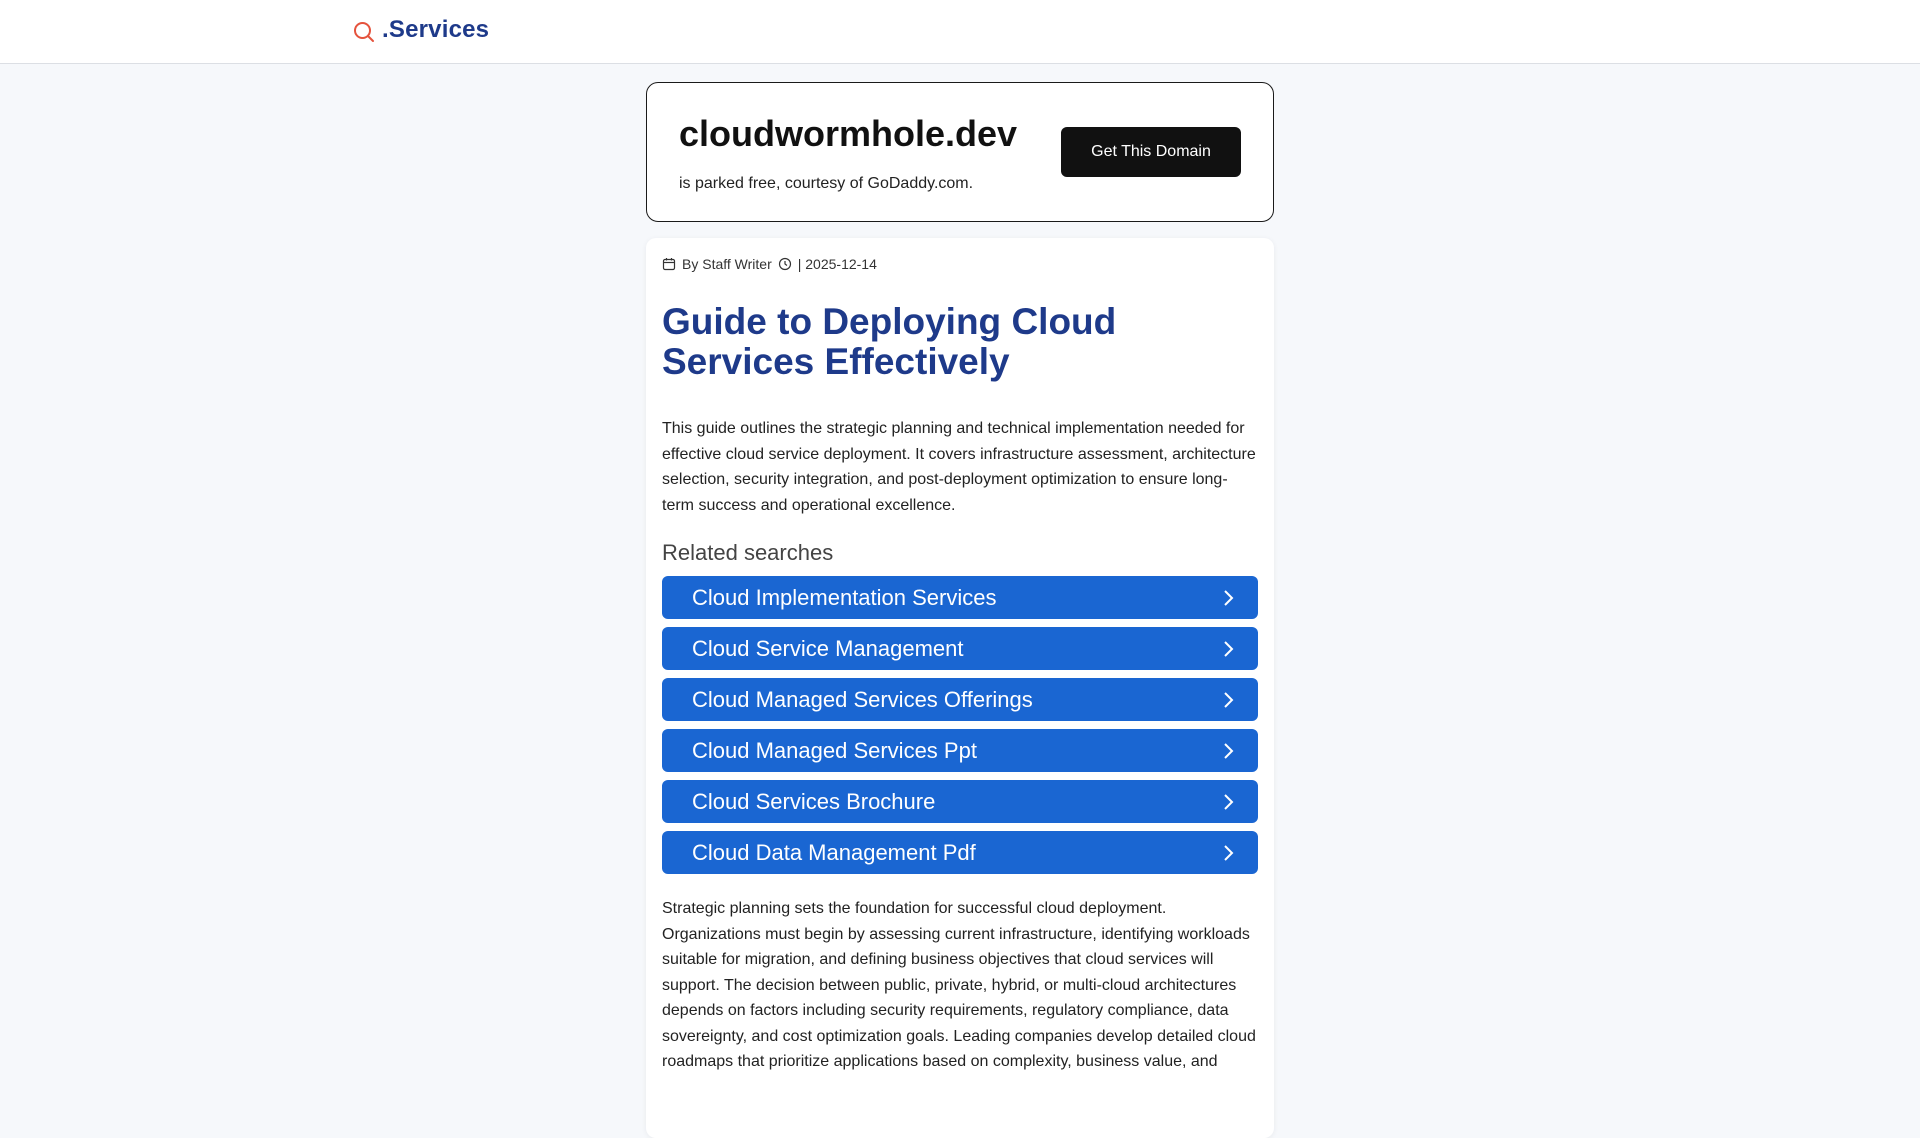  I want to click on related-search-label: Cloud Data Management Pdf, so click(834, 852).